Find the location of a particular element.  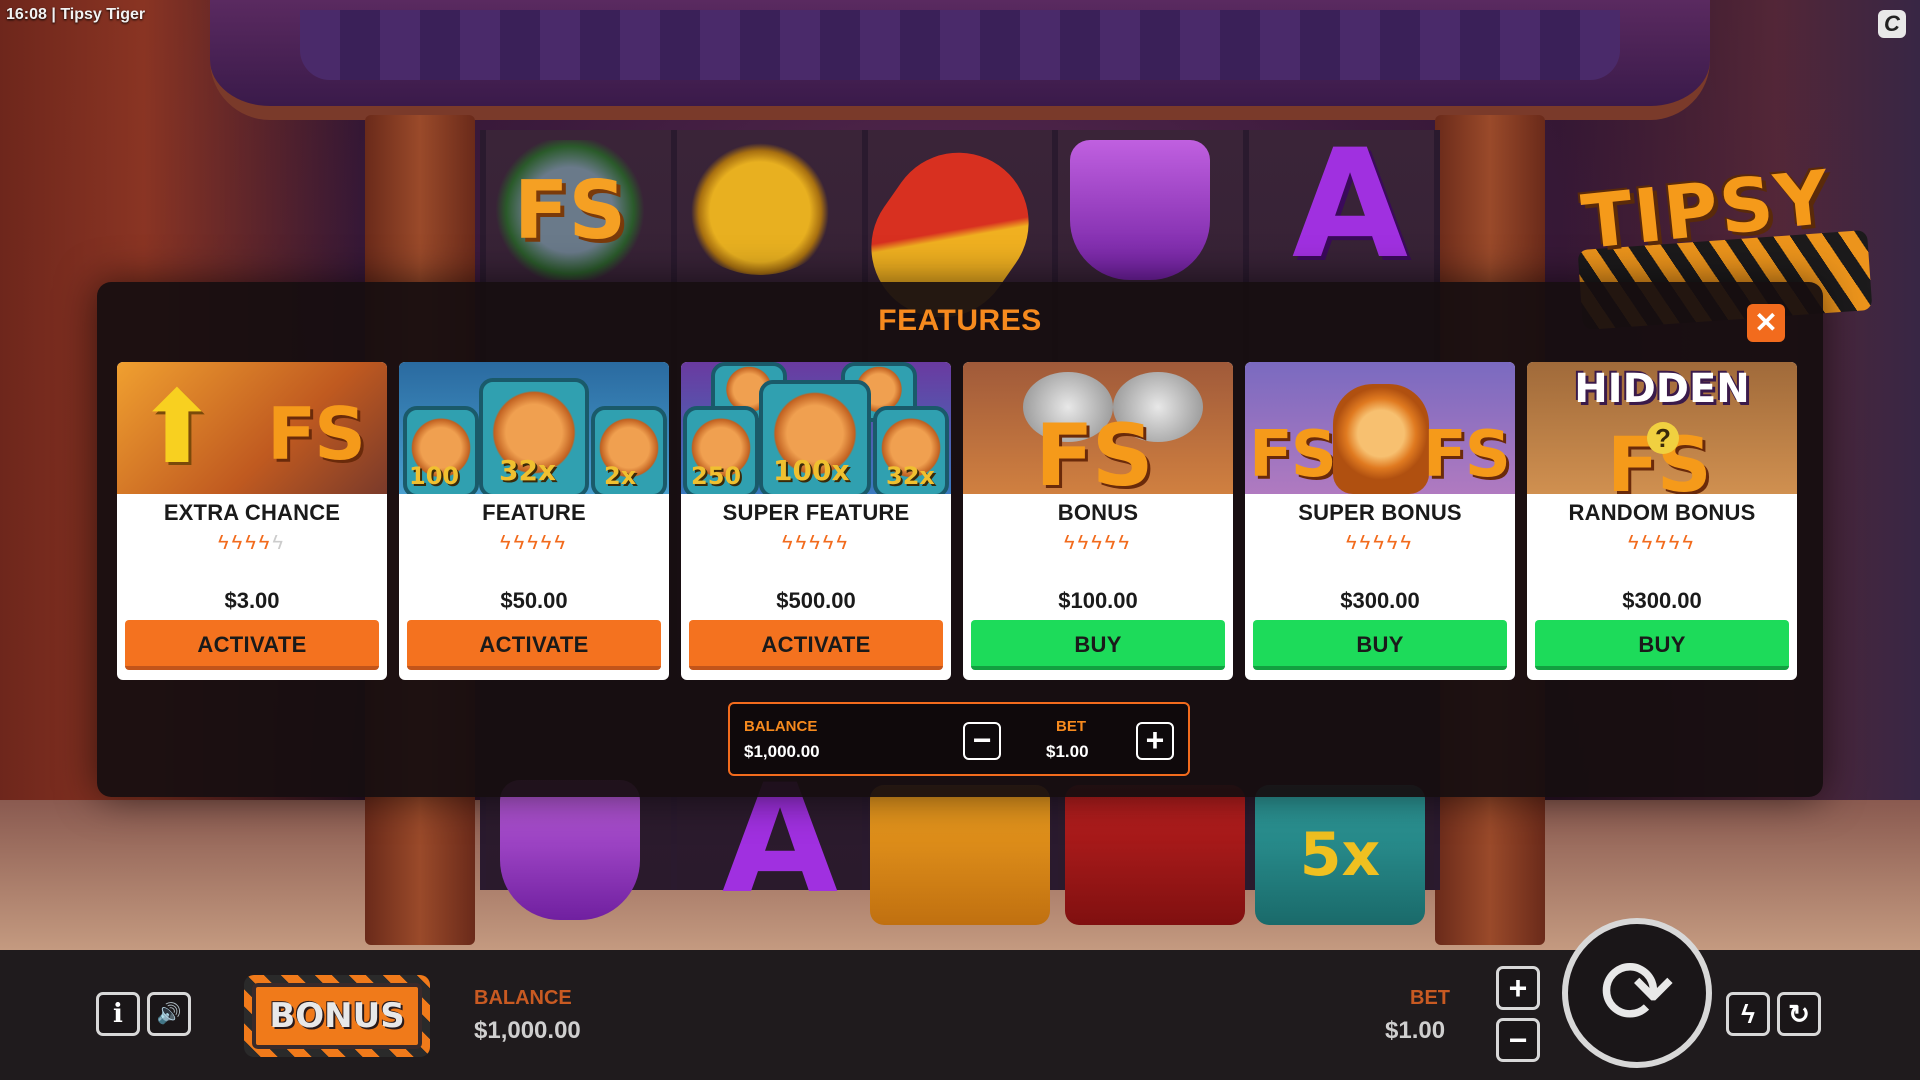

modal-title: FEATURES is located at coordinates (960, 320).